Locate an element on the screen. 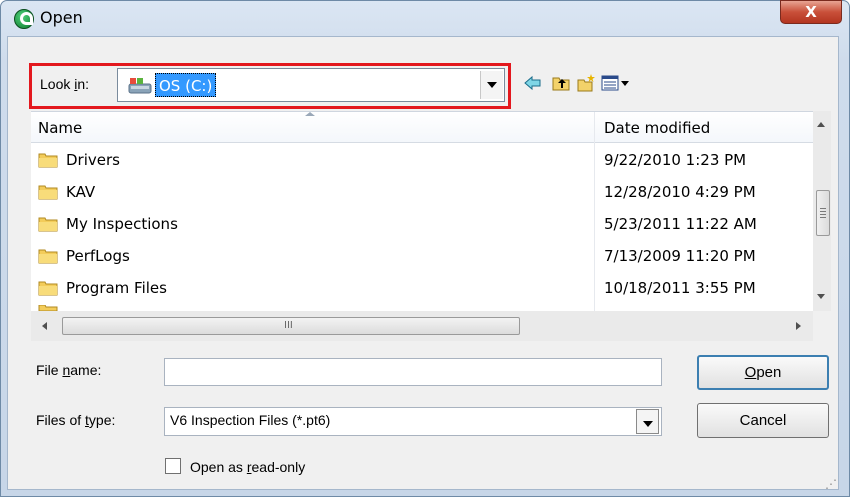 This screenshot has height=497, width=850. file-date: 5/23/2011 11:22 AM is located at coordinates (680, 224).